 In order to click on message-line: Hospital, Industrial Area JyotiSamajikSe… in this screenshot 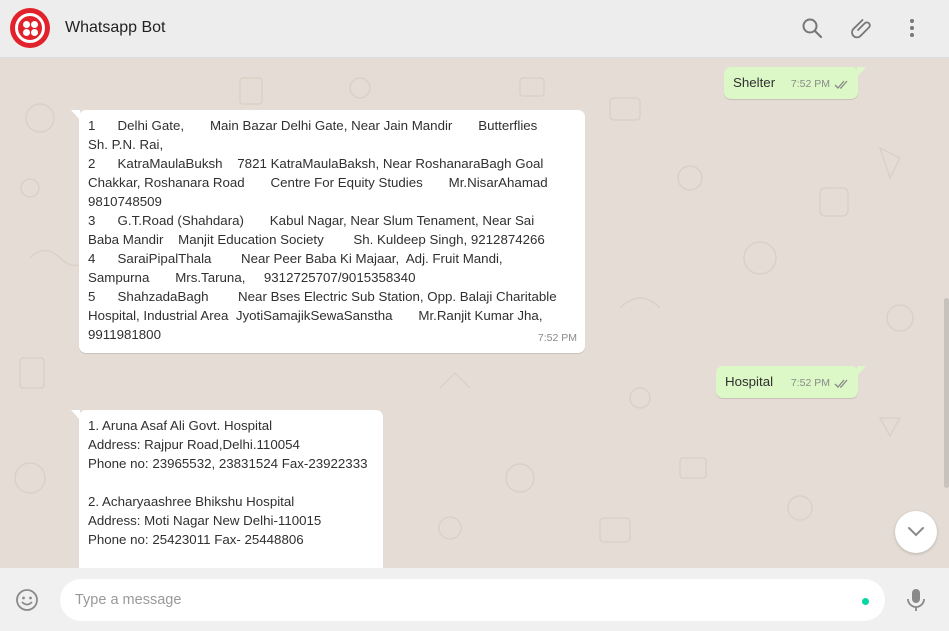, I will do `click(315, 315)`.